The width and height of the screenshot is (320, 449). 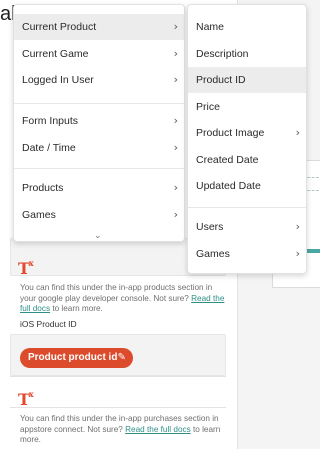 I want to click on submenu-item-name: Name, so click(x=247, y=27).